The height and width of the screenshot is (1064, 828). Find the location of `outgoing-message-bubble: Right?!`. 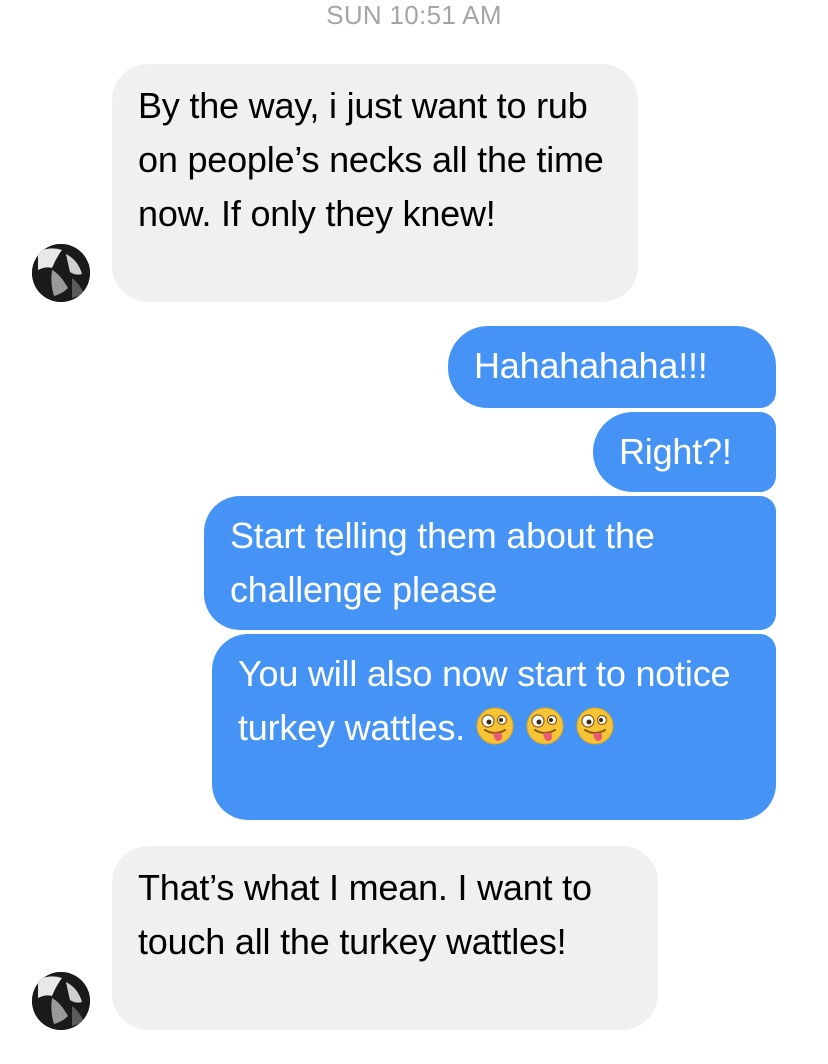

outgoing-message-bubble: Right?! is located at coordinates (684, 452).